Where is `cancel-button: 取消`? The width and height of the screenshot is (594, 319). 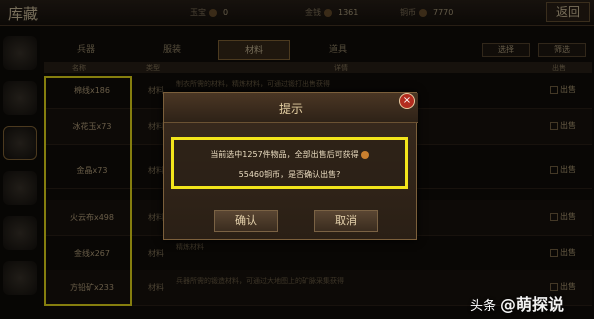 cancel-button: 取消 is located at coordinates (346, 221).